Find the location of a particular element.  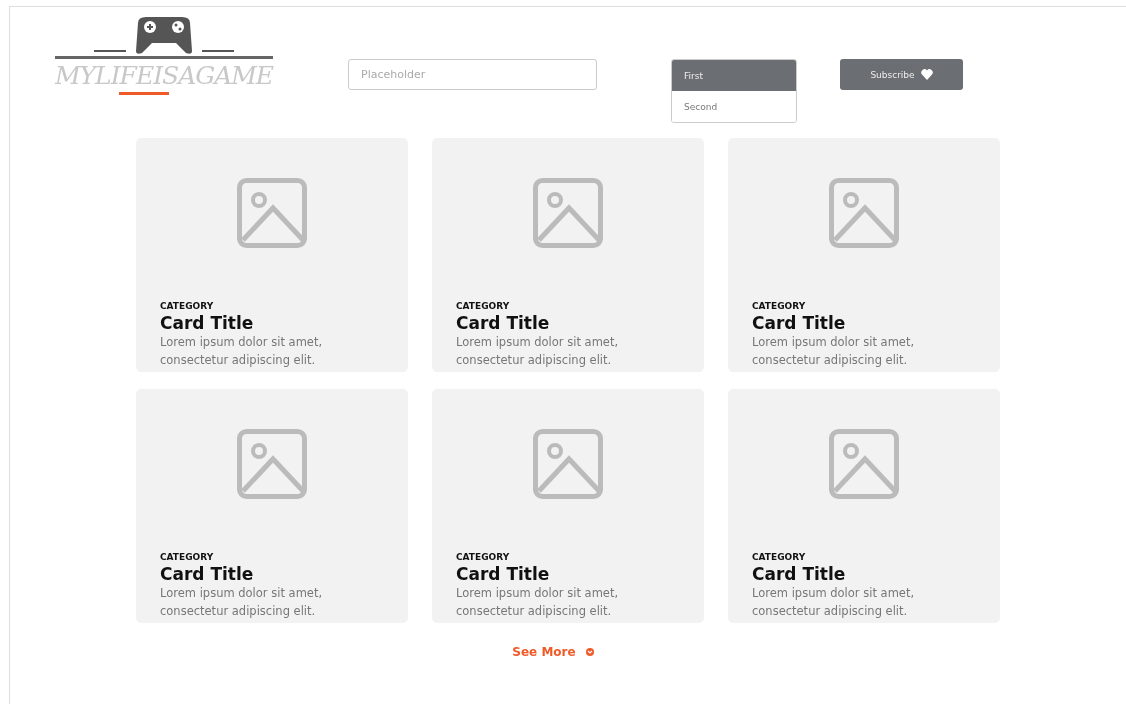

search-field: Placeholder is located at coordinates (472, 74).